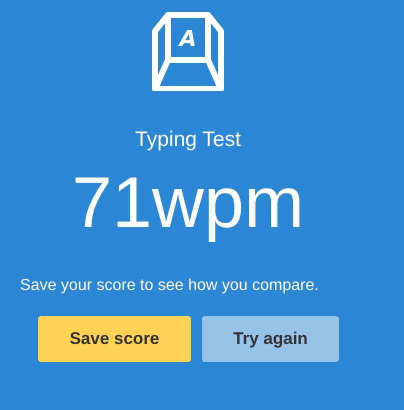  Describe the element at coordinates (170, 286) in the screenshot. I see `prompt-text: Save your score to see how you compare.` at that location.